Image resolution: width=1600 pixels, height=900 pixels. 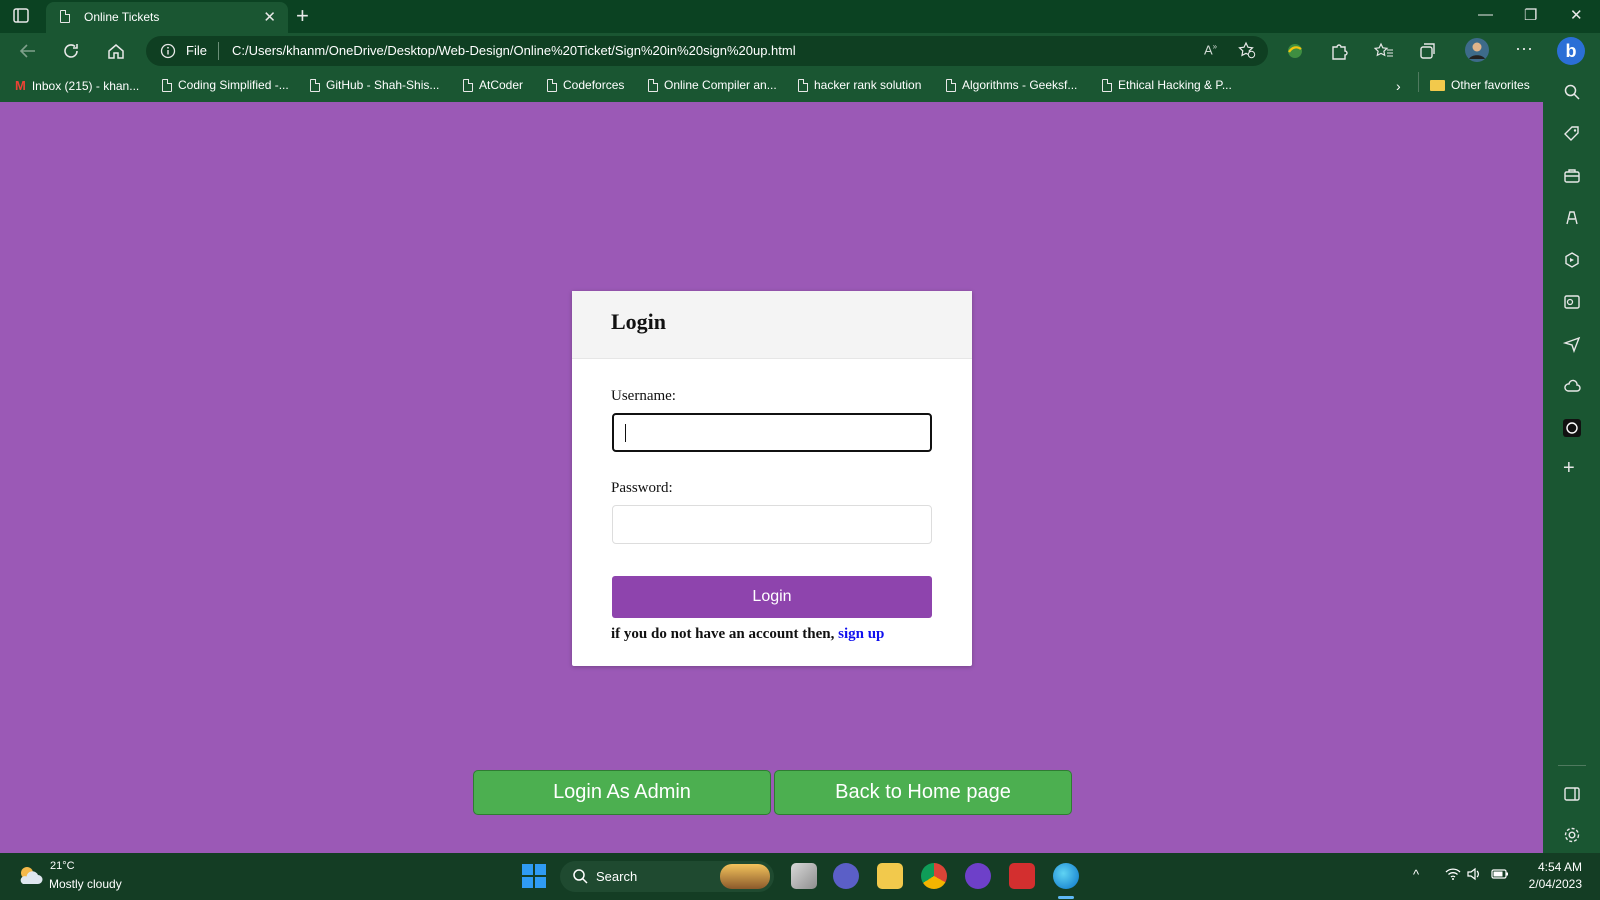 What do you see at coordinates (1572, 837) in the screenshot?
I see `settings-icon` at bounding box center [1572, 837].